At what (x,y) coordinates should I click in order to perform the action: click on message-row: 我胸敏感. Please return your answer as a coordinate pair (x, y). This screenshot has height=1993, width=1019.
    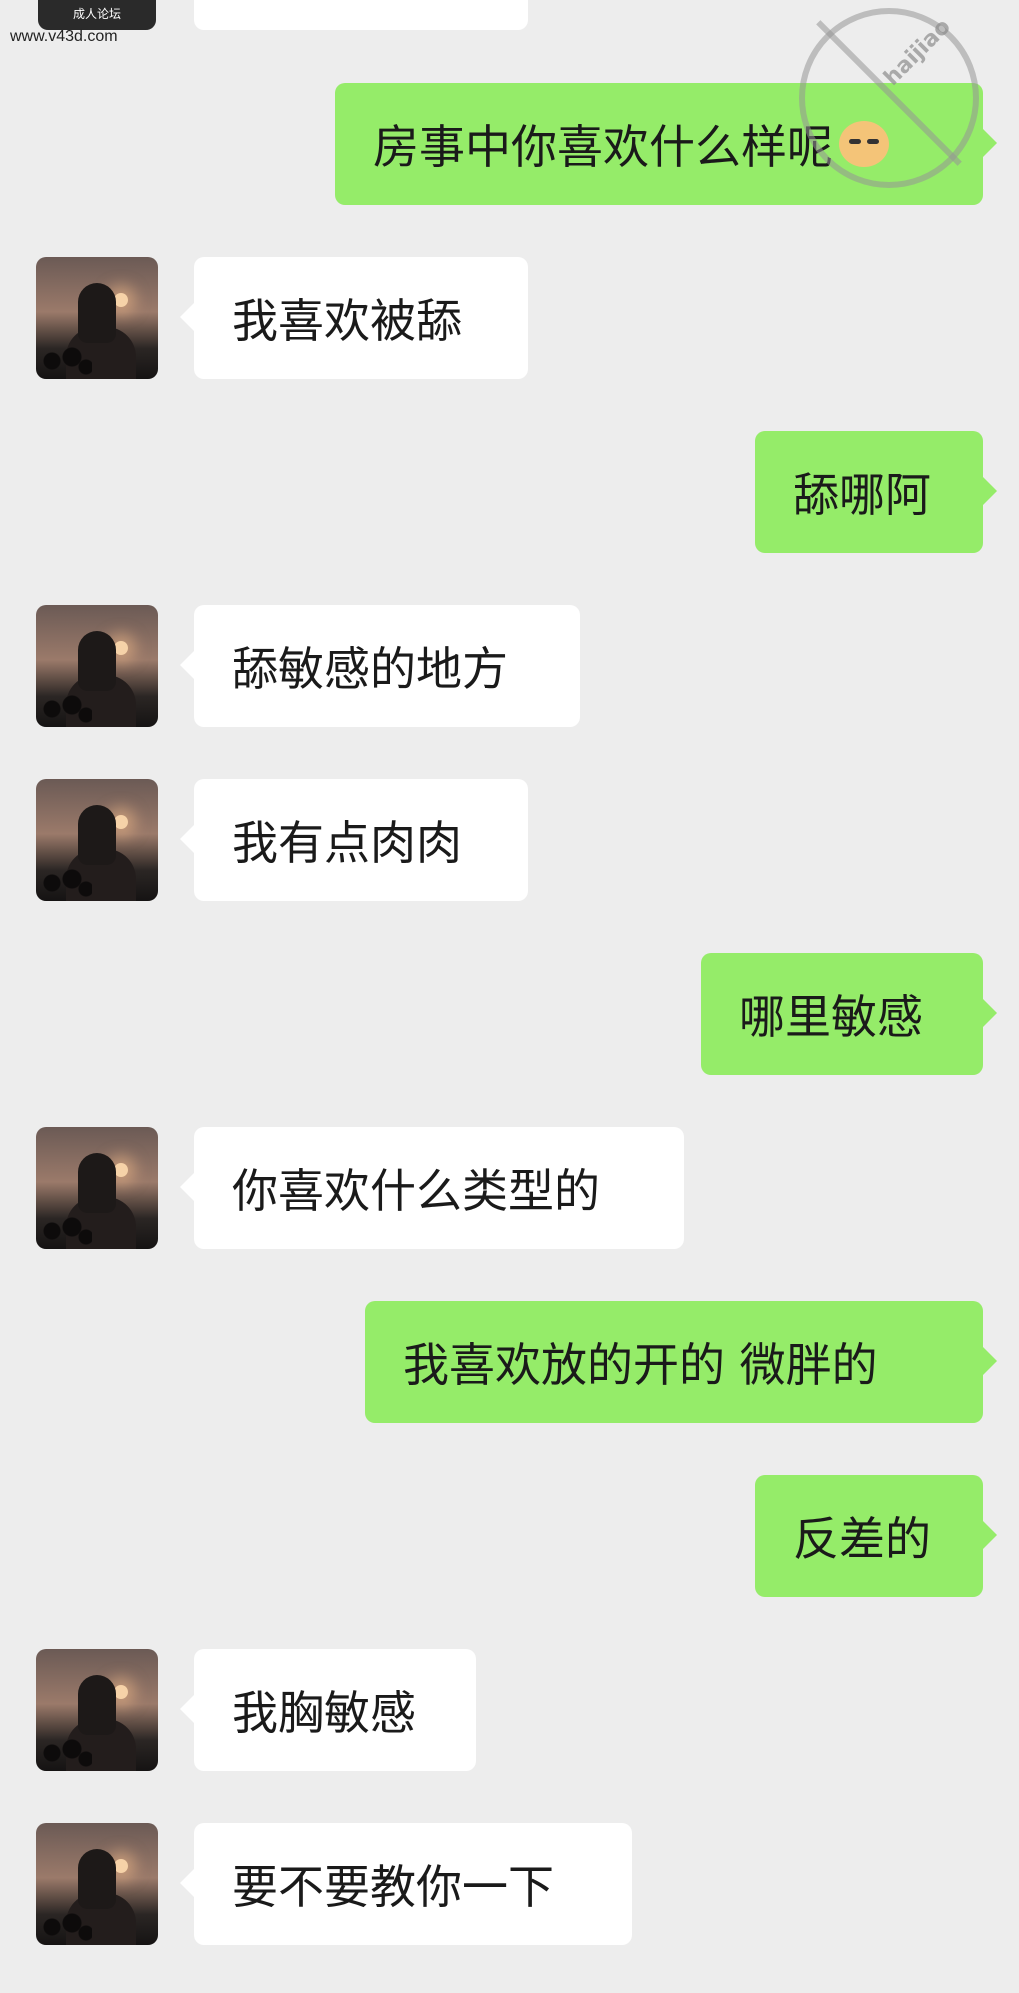
    Looking at the image, I should click on (509, 1710).